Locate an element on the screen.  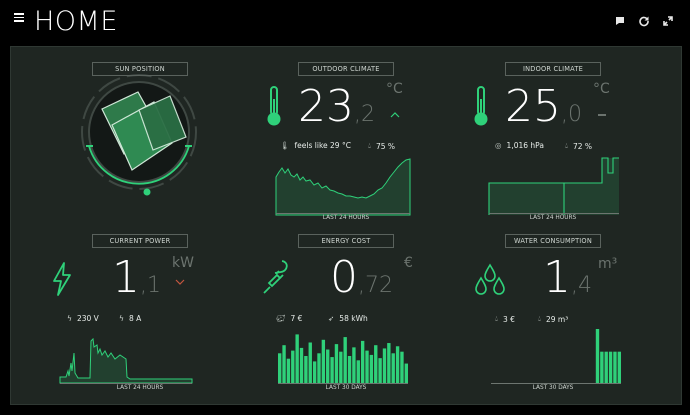
card-title: WATER CONSUMPTION is located at coordinates (553, 241).